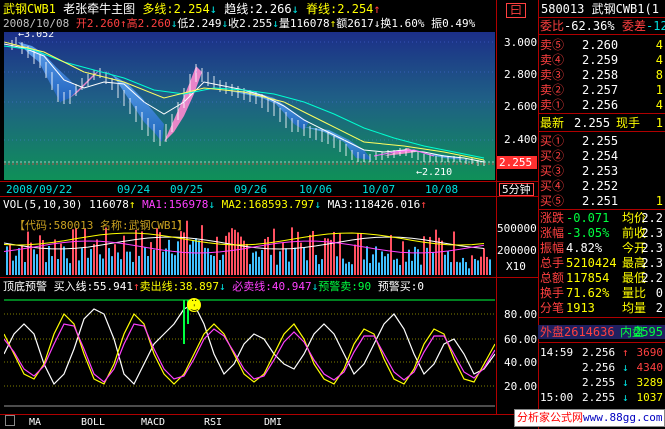 The image size is (665, 429). Describe the element at coordinates (272, 286) in the screenshot. I see `osc-must-sell: 必卖线:40.947` at that location.